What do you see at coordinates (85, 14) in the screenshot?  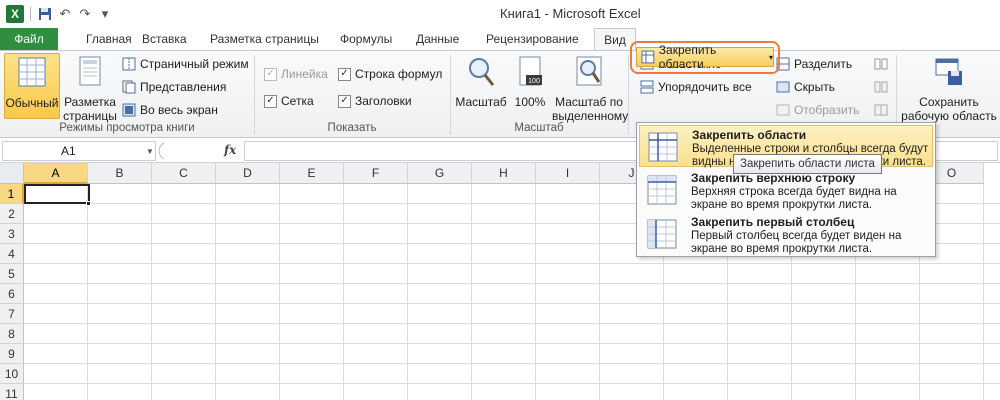 I see `redo-icon: ↷` at bounding box center [85, 14].